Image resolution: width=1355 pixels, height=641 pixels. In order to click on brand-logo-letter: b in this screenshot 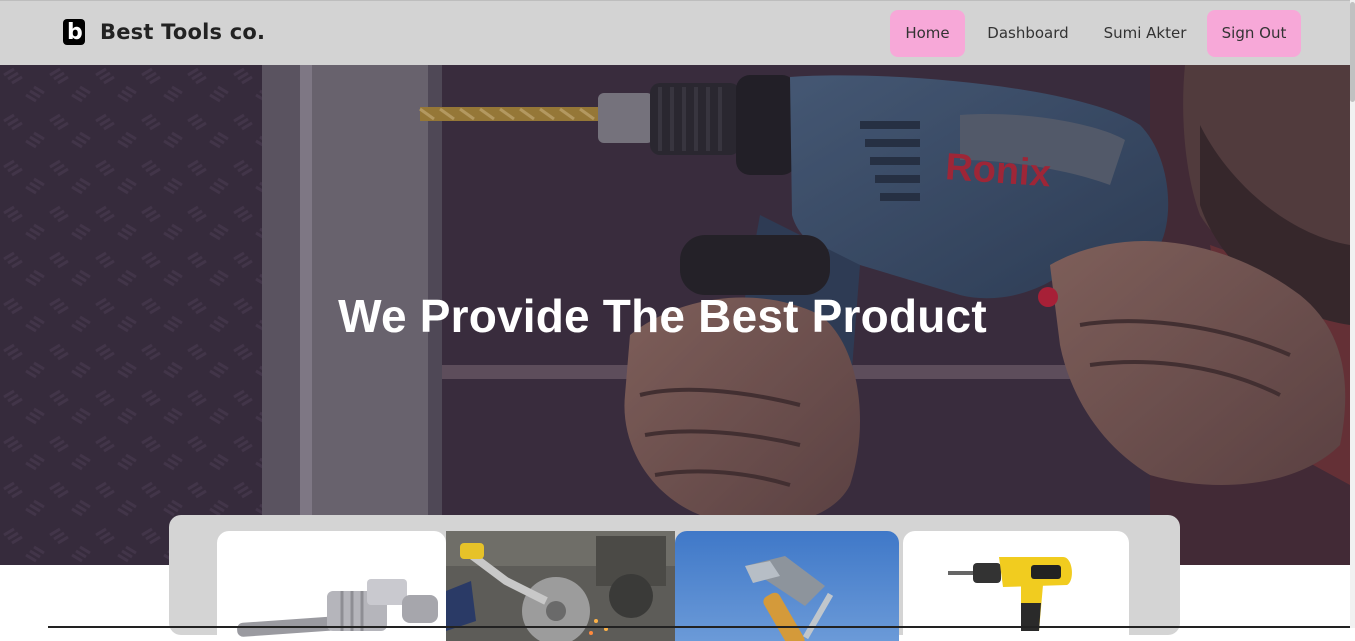, I will do `click(75, 32)`.